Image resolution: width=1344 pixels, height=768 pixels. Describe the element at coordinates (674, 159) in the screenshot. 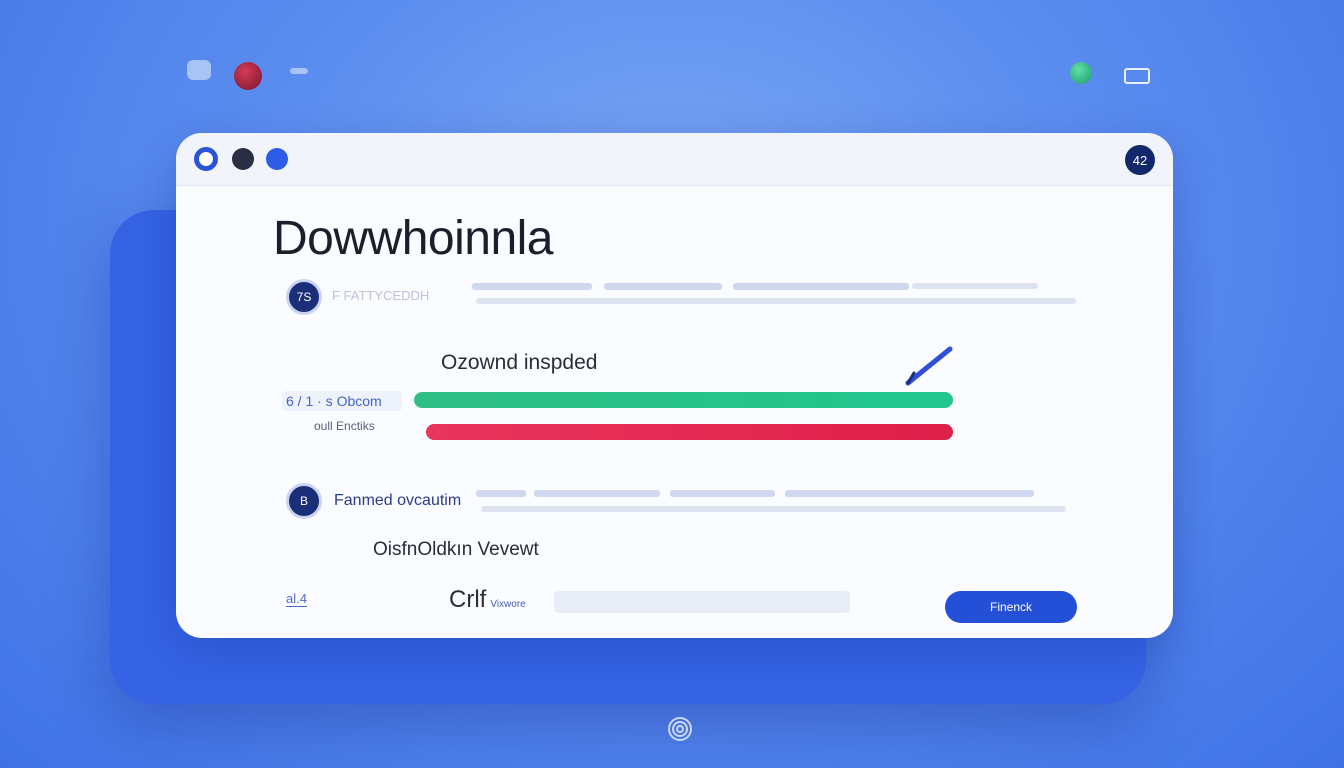

I see `title-bar: 42` at that location.